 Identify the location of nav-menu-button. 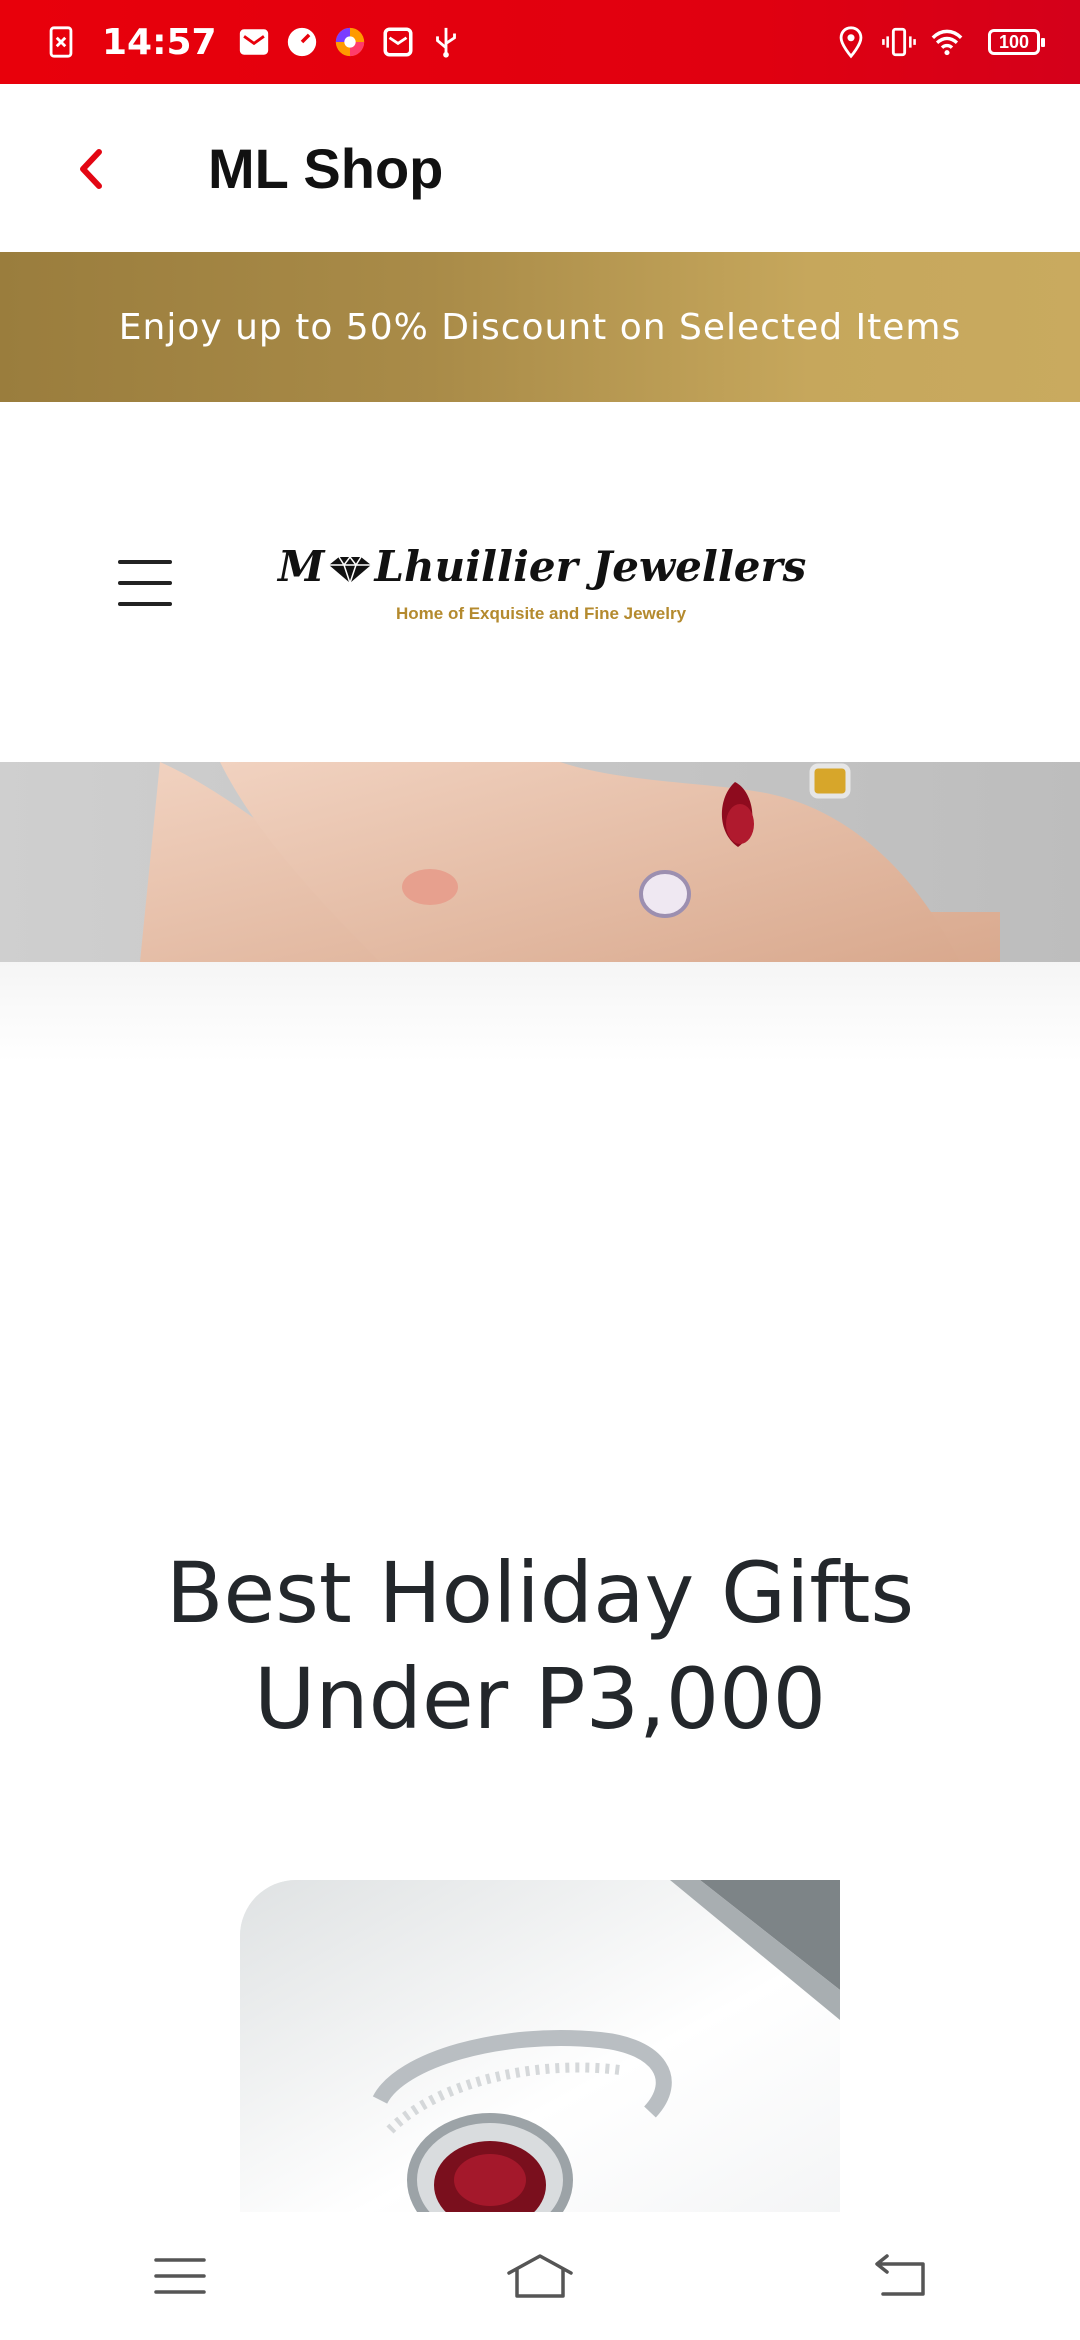
(180, 2276).